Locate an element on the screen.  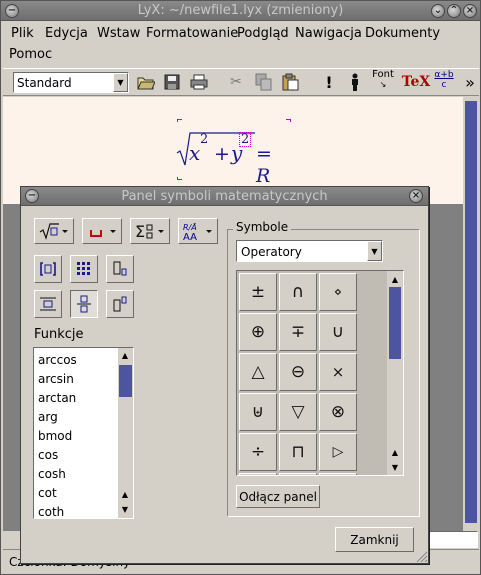
menu-plik: Plik is located at coordinates (22, 33).